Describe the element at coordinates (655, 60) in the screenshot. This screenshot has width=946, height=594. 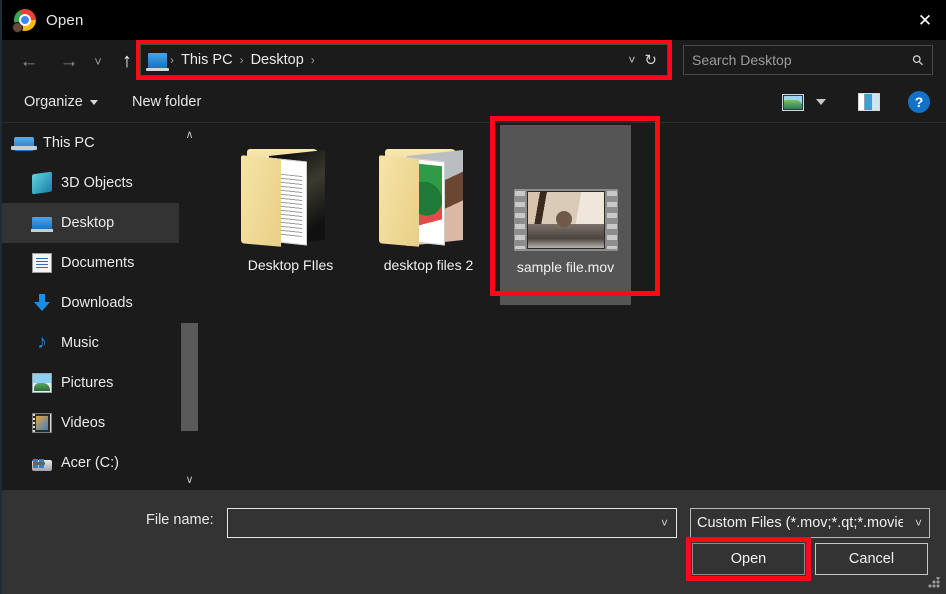
I see `refresh-icon: ↻` at that location.